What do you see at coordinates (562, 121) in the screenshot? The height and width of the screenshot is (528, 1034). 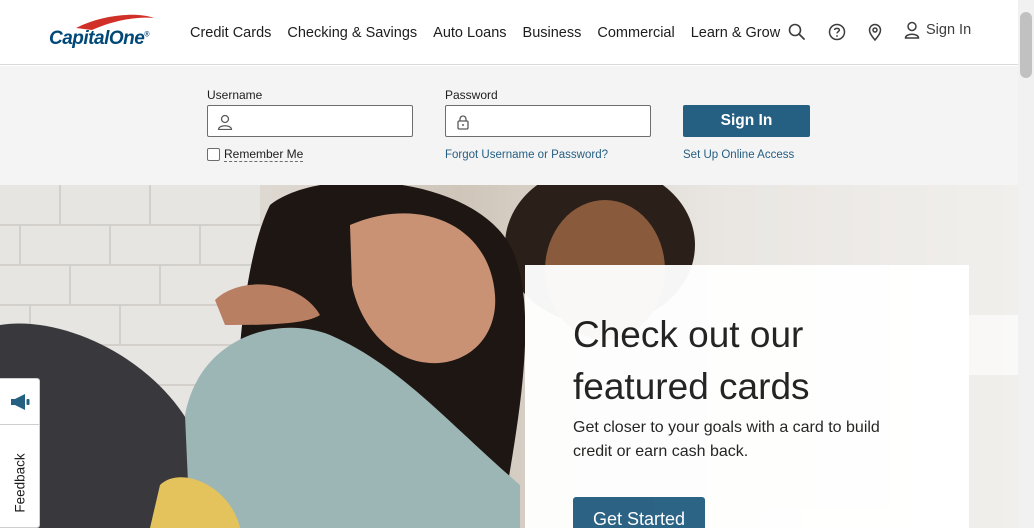 I see `password-input` at bounding box center [562, 121].